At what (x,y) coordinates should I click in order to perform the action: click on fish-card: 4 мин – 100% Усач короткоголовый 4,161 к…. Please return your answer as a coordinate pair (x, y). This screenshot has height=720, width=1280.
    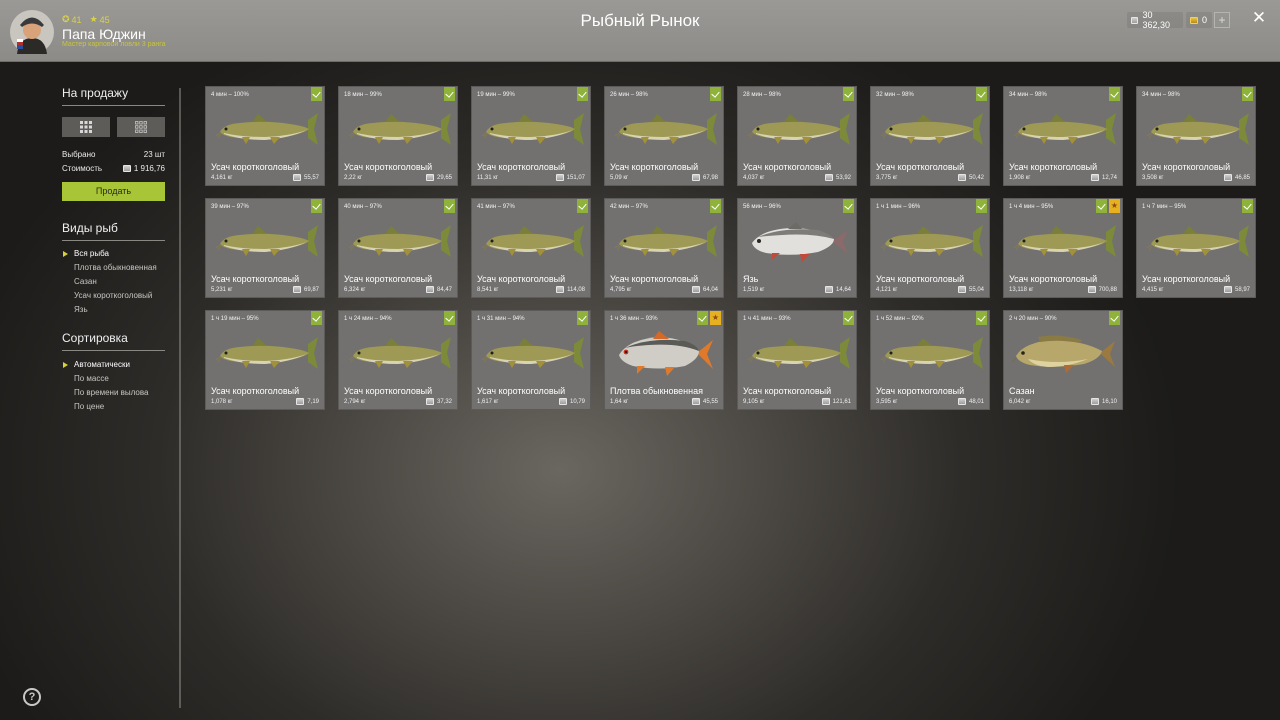
    Looking at the image, I should click on (265, 136).